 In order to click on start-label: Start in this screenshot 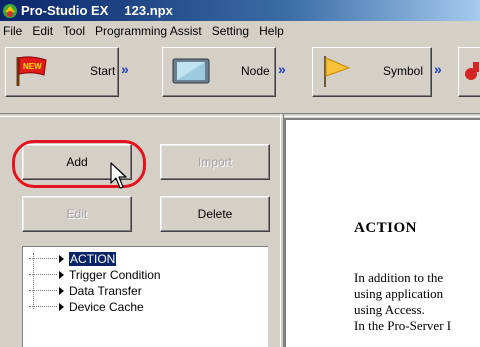, I will do `click(103, 71)`.